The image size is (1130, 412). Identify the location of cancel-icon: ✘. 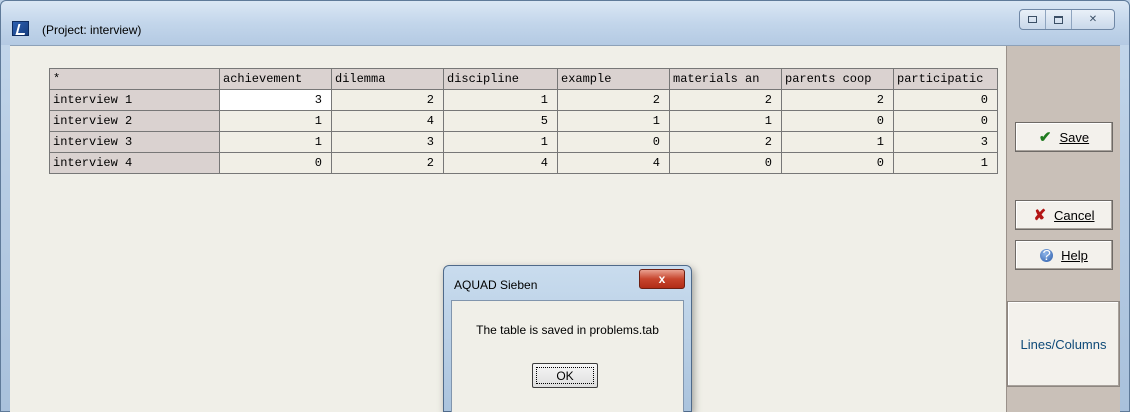
(1040, 215).